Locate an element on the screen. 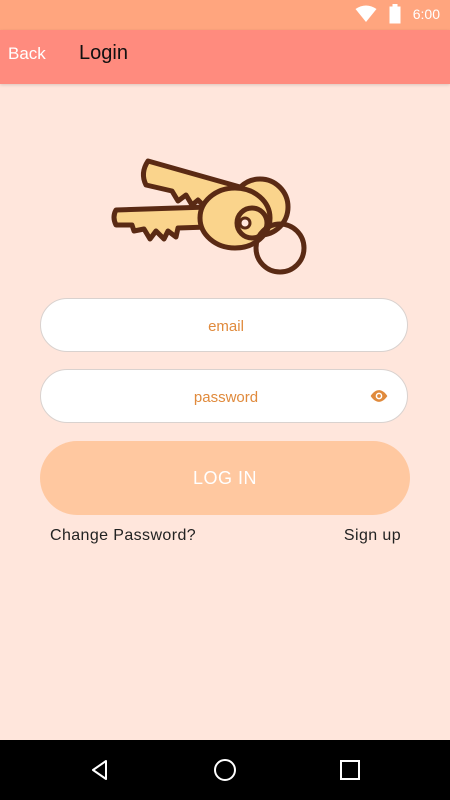 This screenshot has height=800, width=450. battery-icon is located at coordinates (395, 14).